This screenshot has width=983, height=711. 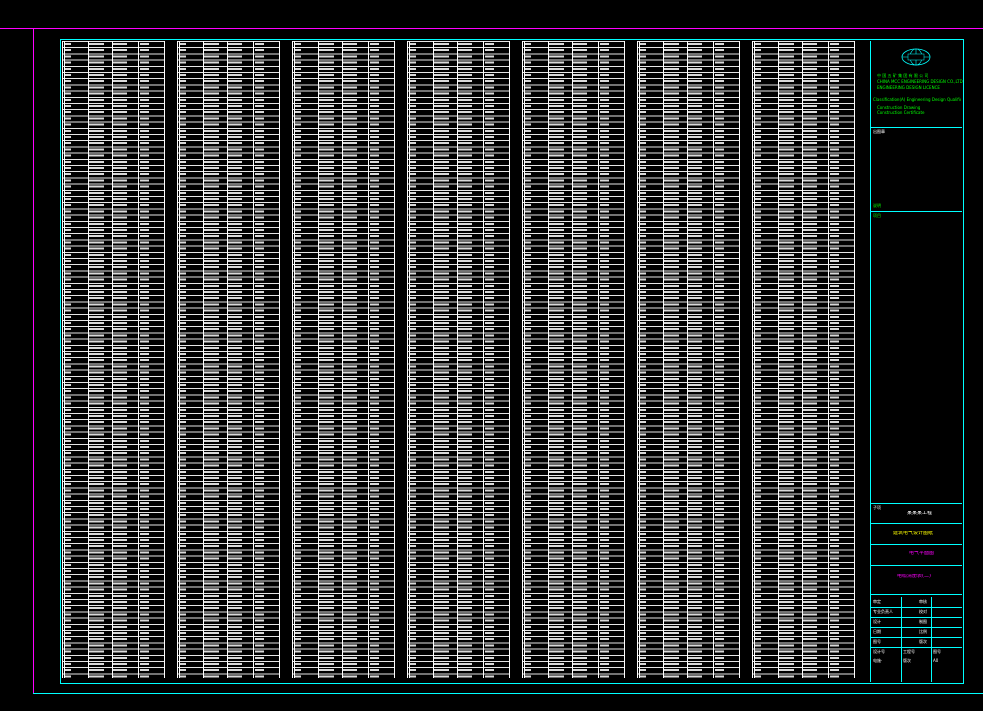 I want to click on company-logo-icon, so click(x=916, y=57).